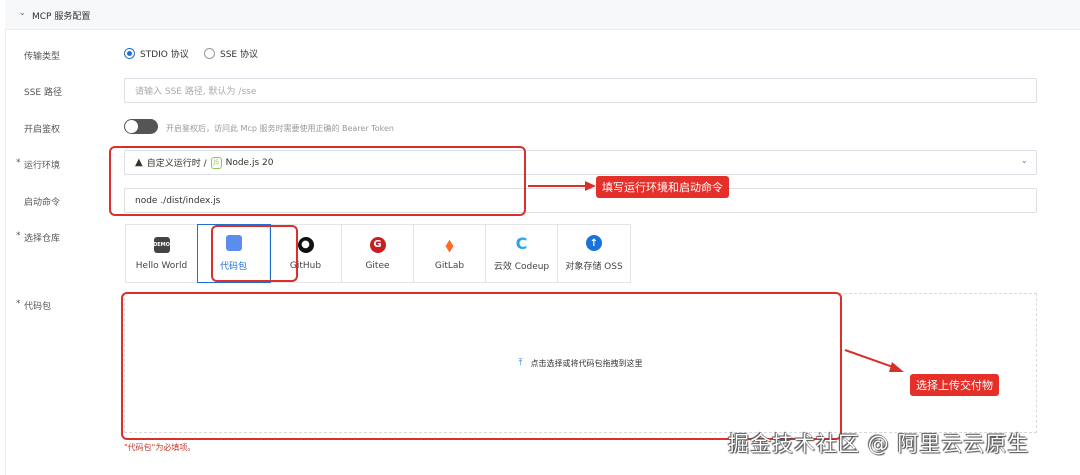 This screenshot has width=1080, height=475. I want to click on annotation-arrows, so click(716, 276).